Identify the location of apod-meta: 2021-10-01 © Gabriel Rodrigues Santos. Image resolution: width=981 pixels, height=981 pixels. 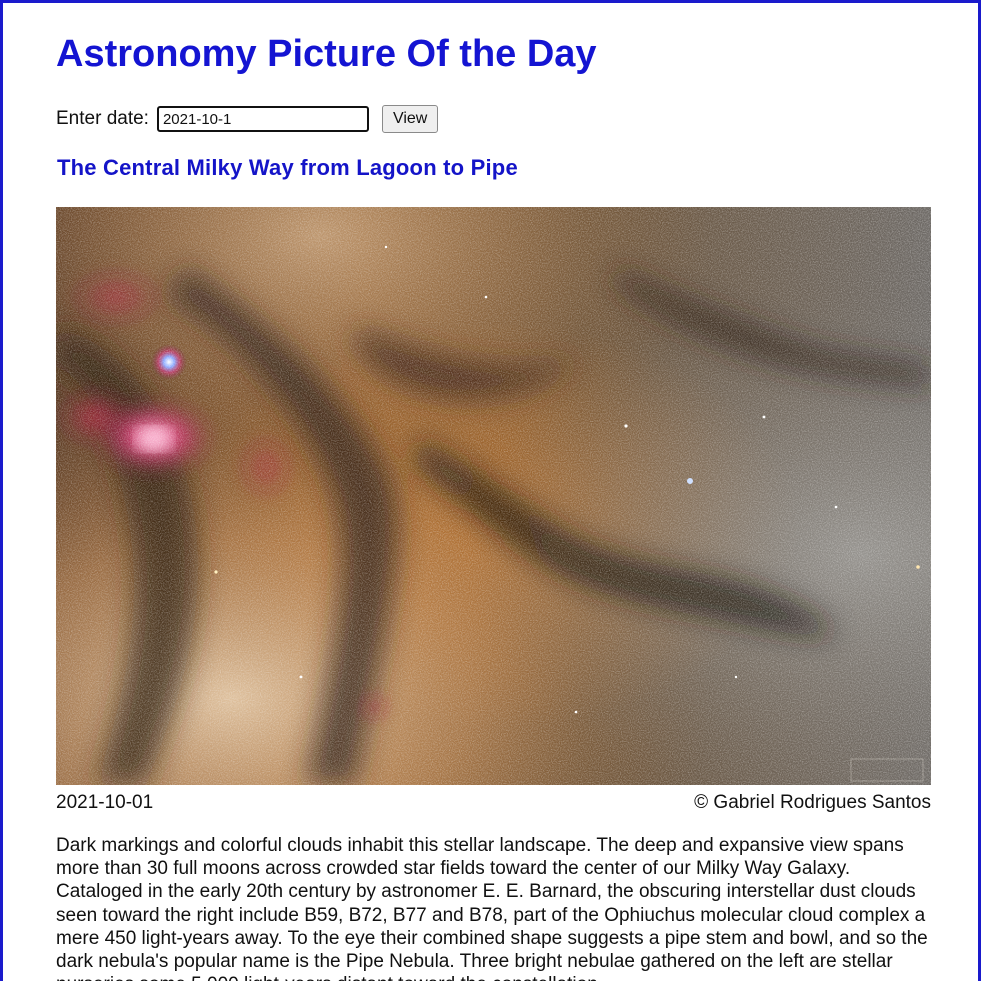
(493, 803).